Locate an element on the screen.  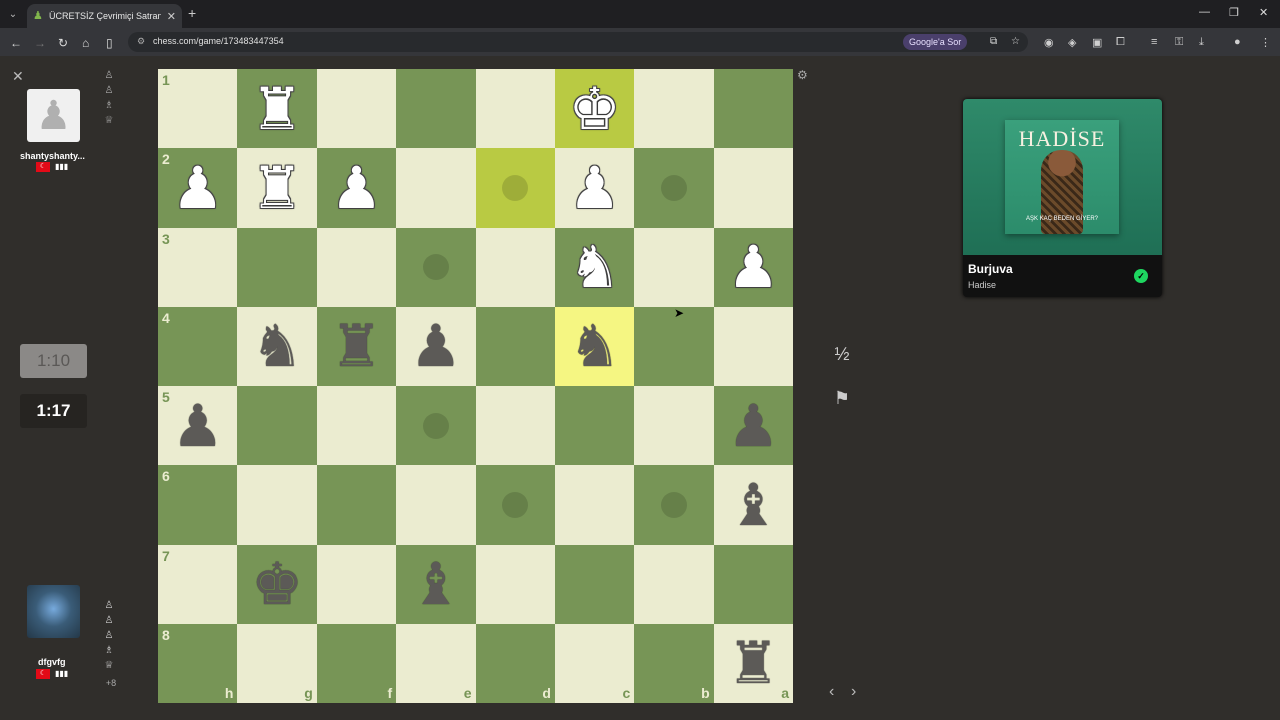
square-d6 is located at coordinates (515, 505).